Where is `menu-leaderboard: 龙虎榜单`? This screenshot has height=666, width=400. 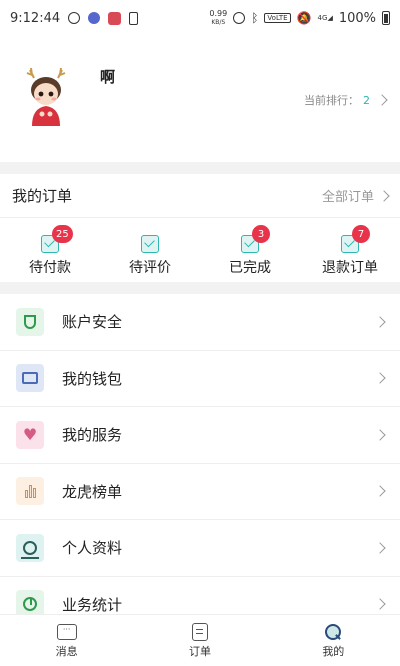
menu-leaderboard: 龙虎榜单 is located at coordinates (200, 492).